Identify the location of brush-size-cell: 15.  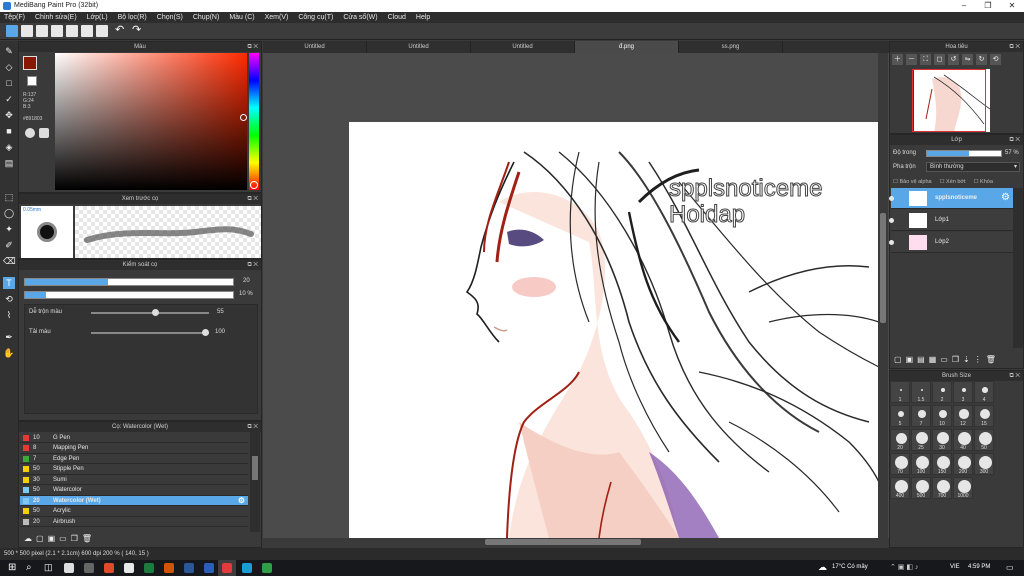
(984, 416).